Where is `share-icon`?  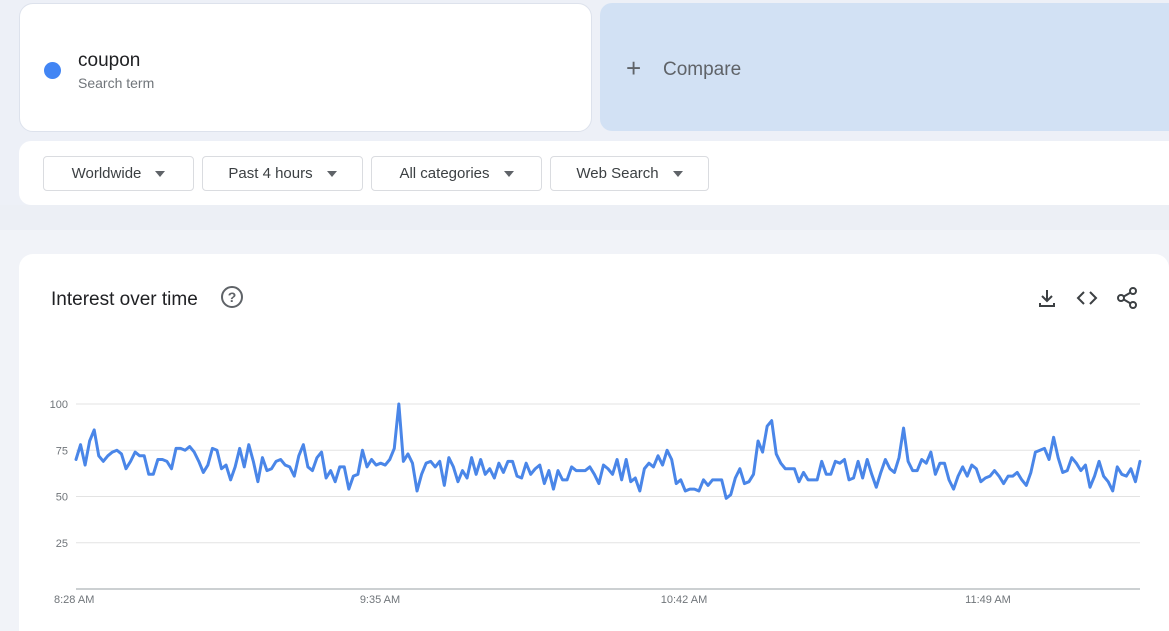
share-icon is located at coordinates (1127, 298).